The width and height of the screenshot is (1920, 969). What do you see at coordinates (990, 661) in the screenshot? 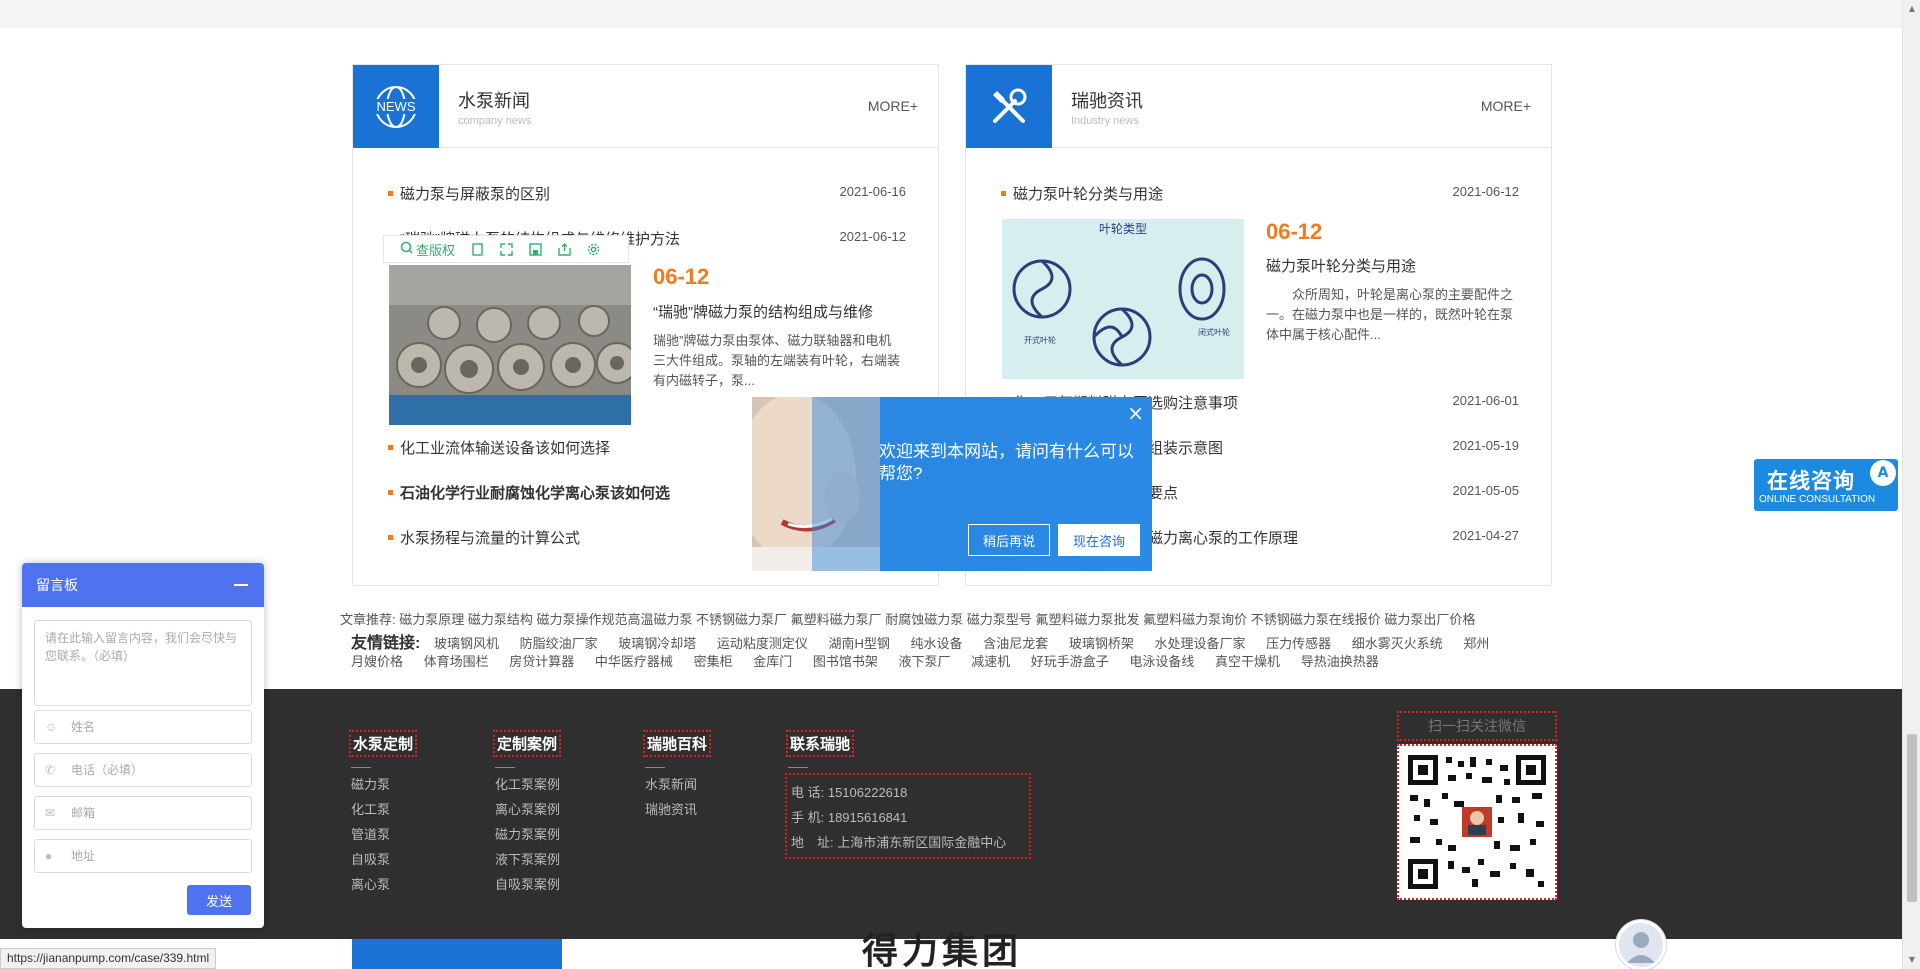
I see `friend-link: 减速机` at bounding box center [990, 661].